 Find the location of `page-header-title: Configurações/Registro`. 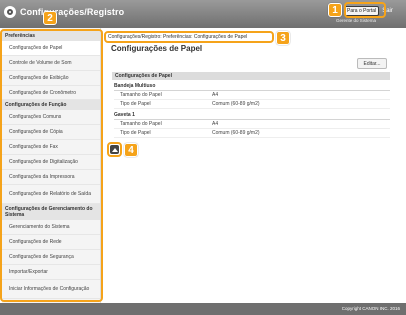

page-header-title: Configurações/Registro is located at coordinates (72, 12).